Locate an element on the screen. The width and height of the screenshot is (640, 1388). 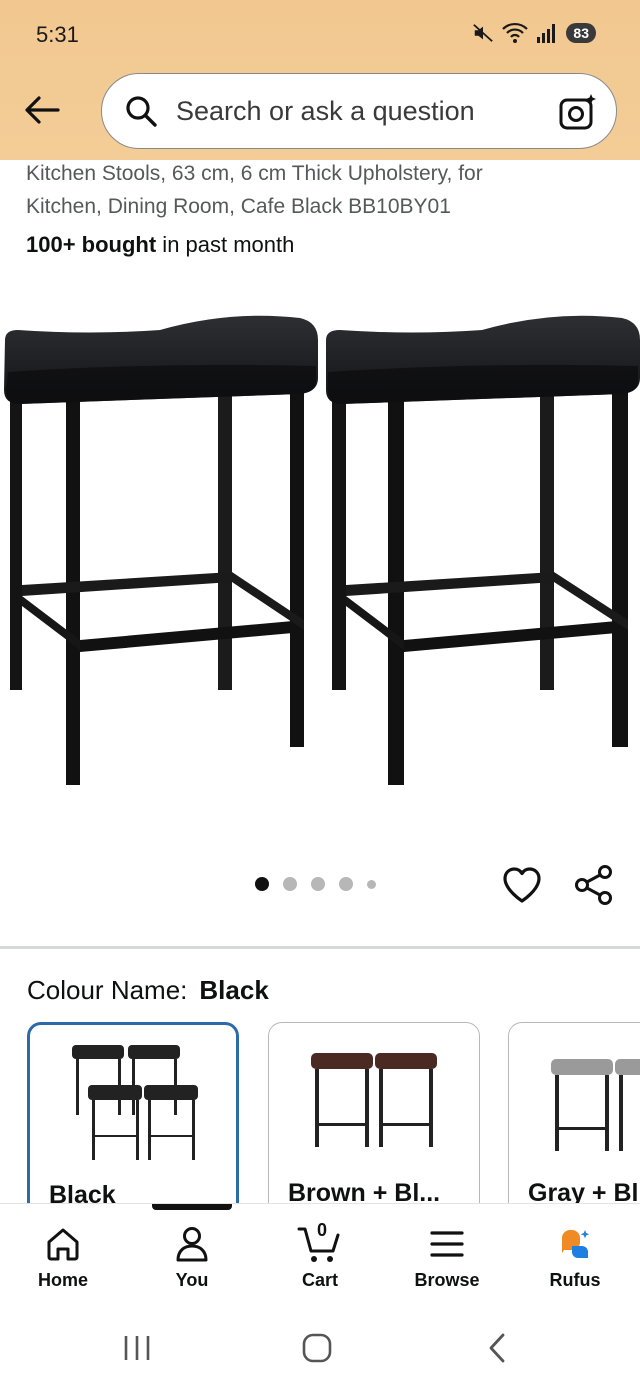
recents-icon is located at coordinates (137, 1348).